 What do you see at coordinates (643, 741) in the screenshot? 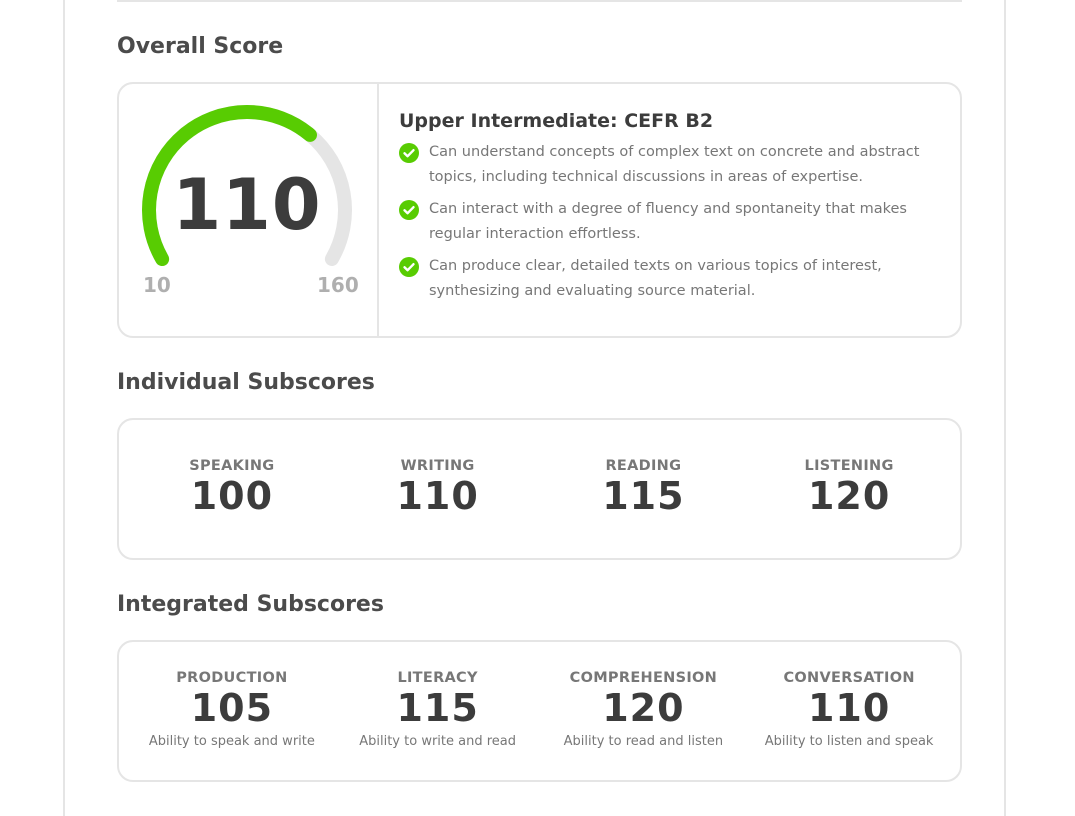
I see `subscore-description: Ability to read and listen` at bounding box center [643, 741].